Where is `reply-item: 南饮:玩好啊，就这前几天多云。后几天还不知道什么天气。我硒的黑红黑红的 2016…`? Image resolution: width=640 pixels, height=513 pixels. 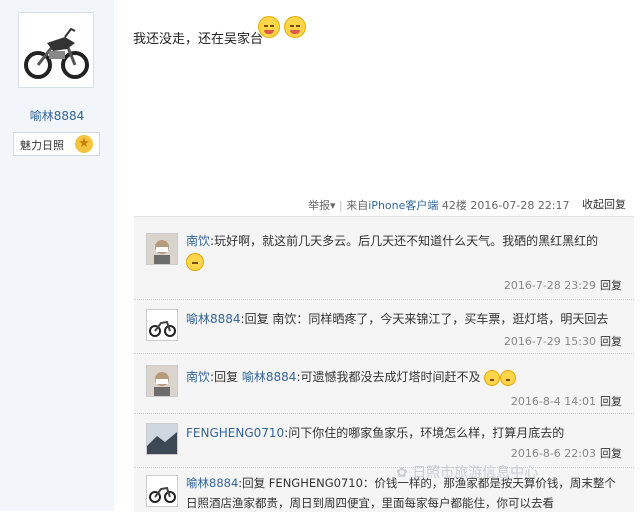 reply-item: 南饮:玩好啊，就这前几天多云。后几天还不知道什么天气。我硒的黑红黑红的 2016… is located at coordinates (384, 258).